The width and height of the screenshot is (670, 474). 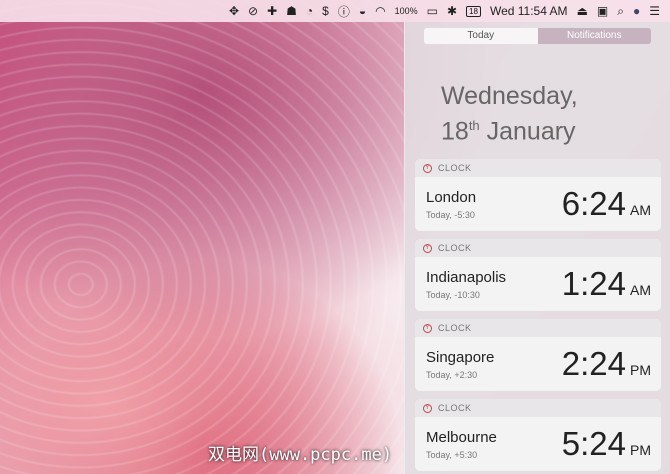 What do you see at coordinates (593, 203) in the screenshot?
I see `time-value: 6:24` at bounding box center [593, 203].